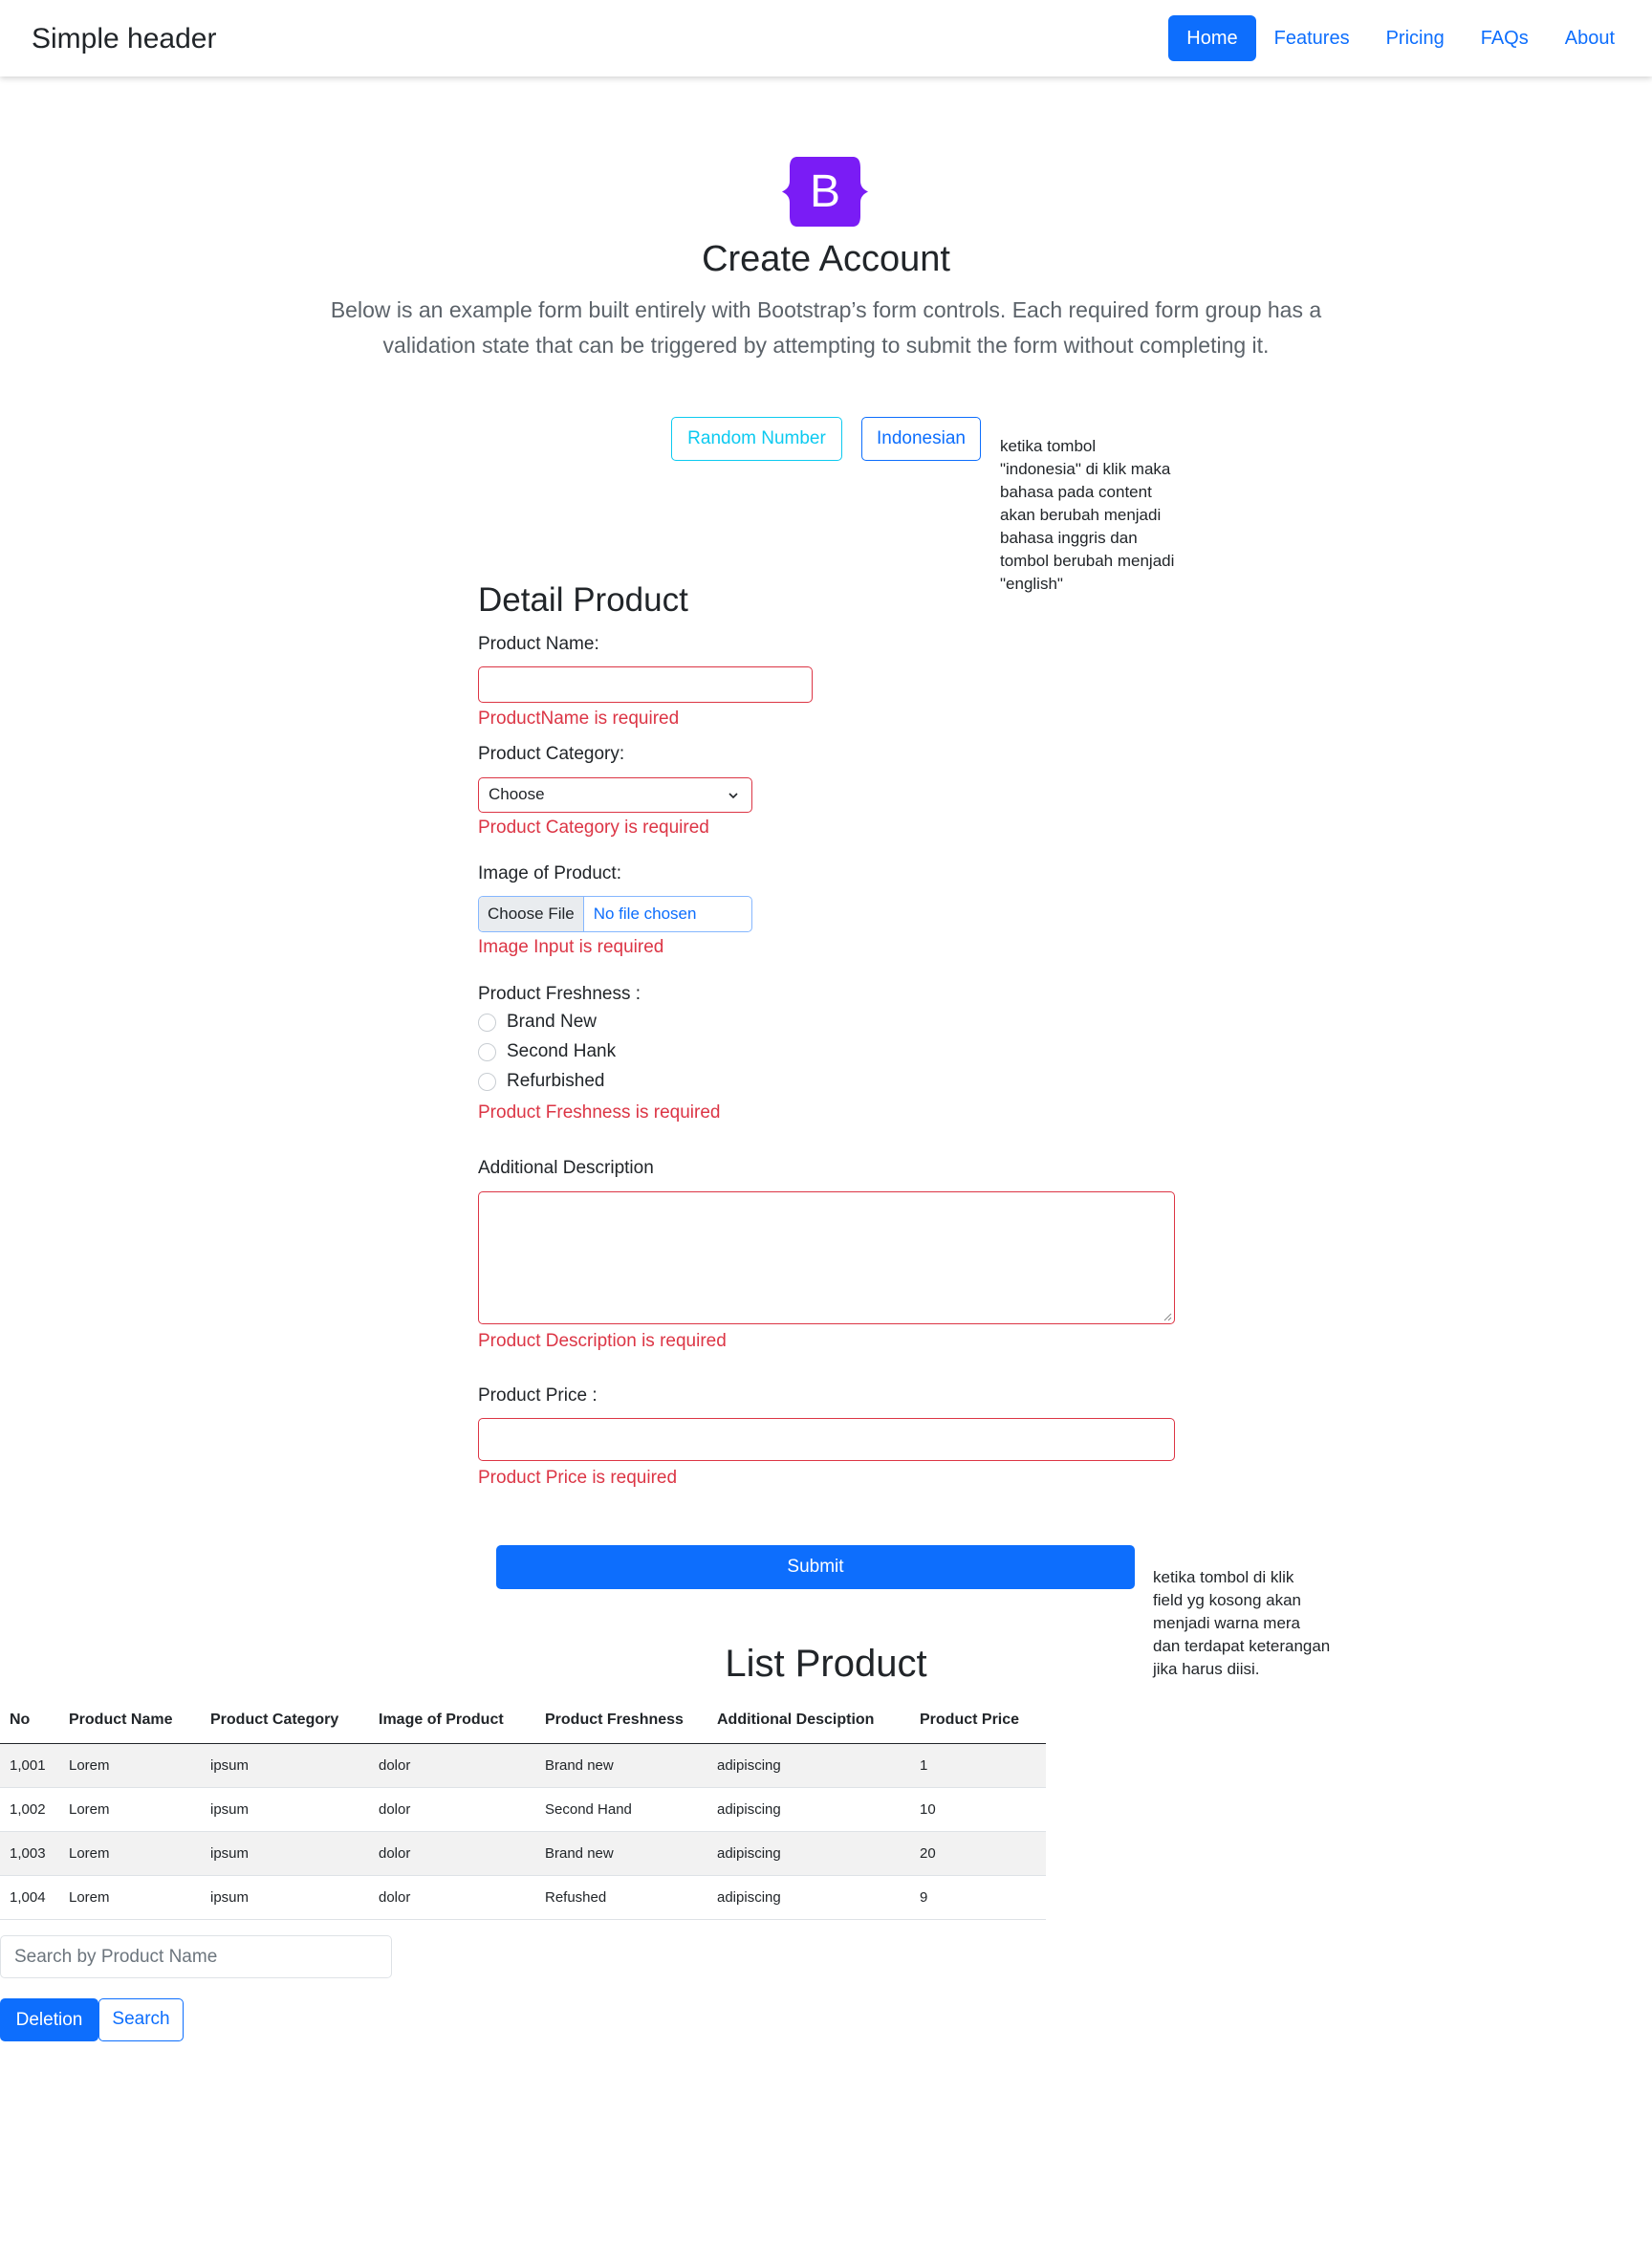 This screenshot has height=2268, width=1652. Describe the element at coordinates (538, 644) in the screenshot. I see `product-name-label: Product Name:` at that location.